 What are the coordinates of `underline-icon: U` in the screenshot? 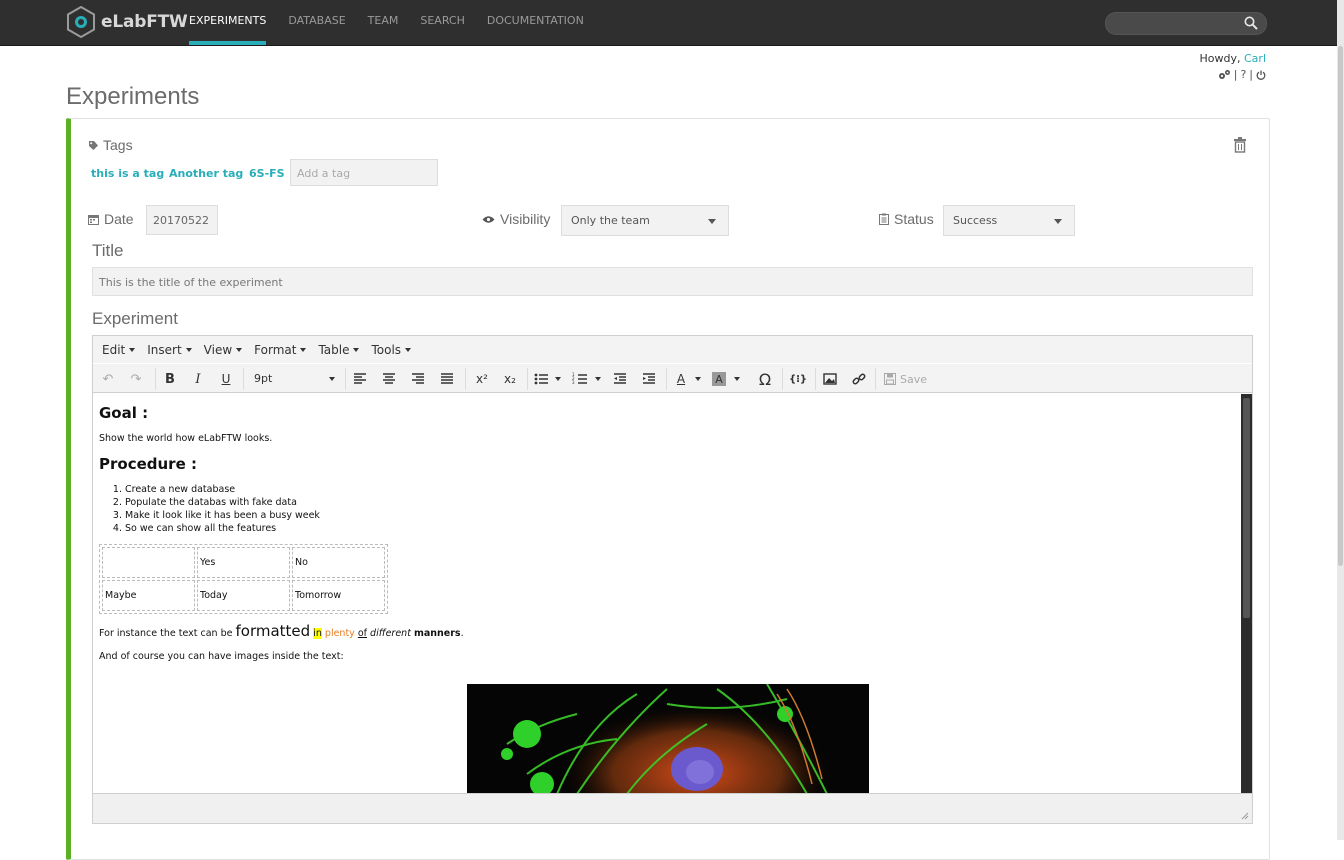 It's located at (226, 379).